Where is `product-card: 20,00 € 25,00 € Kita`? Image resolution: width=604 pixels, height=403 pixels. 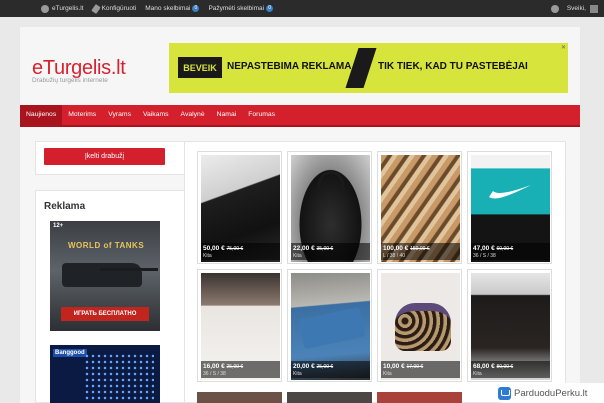
product-card: 20,00 € 25,00 € Kita is located at coordinates (329, 325).